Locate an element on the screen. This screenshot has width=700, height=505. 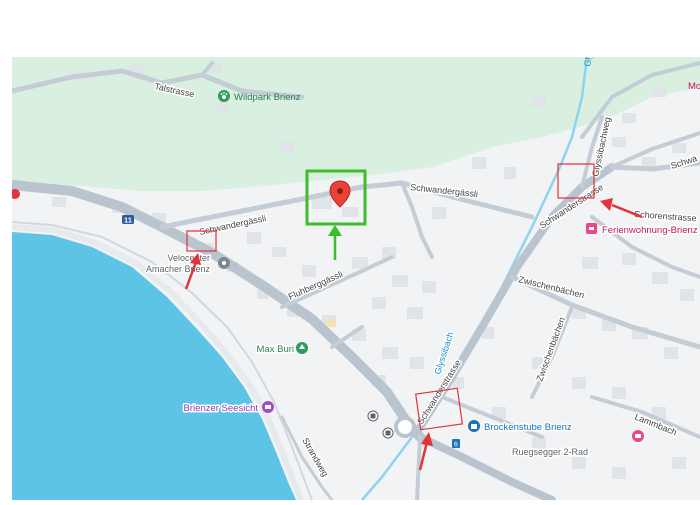
road-number-shield: 11 is located at coordinates (128, 220).